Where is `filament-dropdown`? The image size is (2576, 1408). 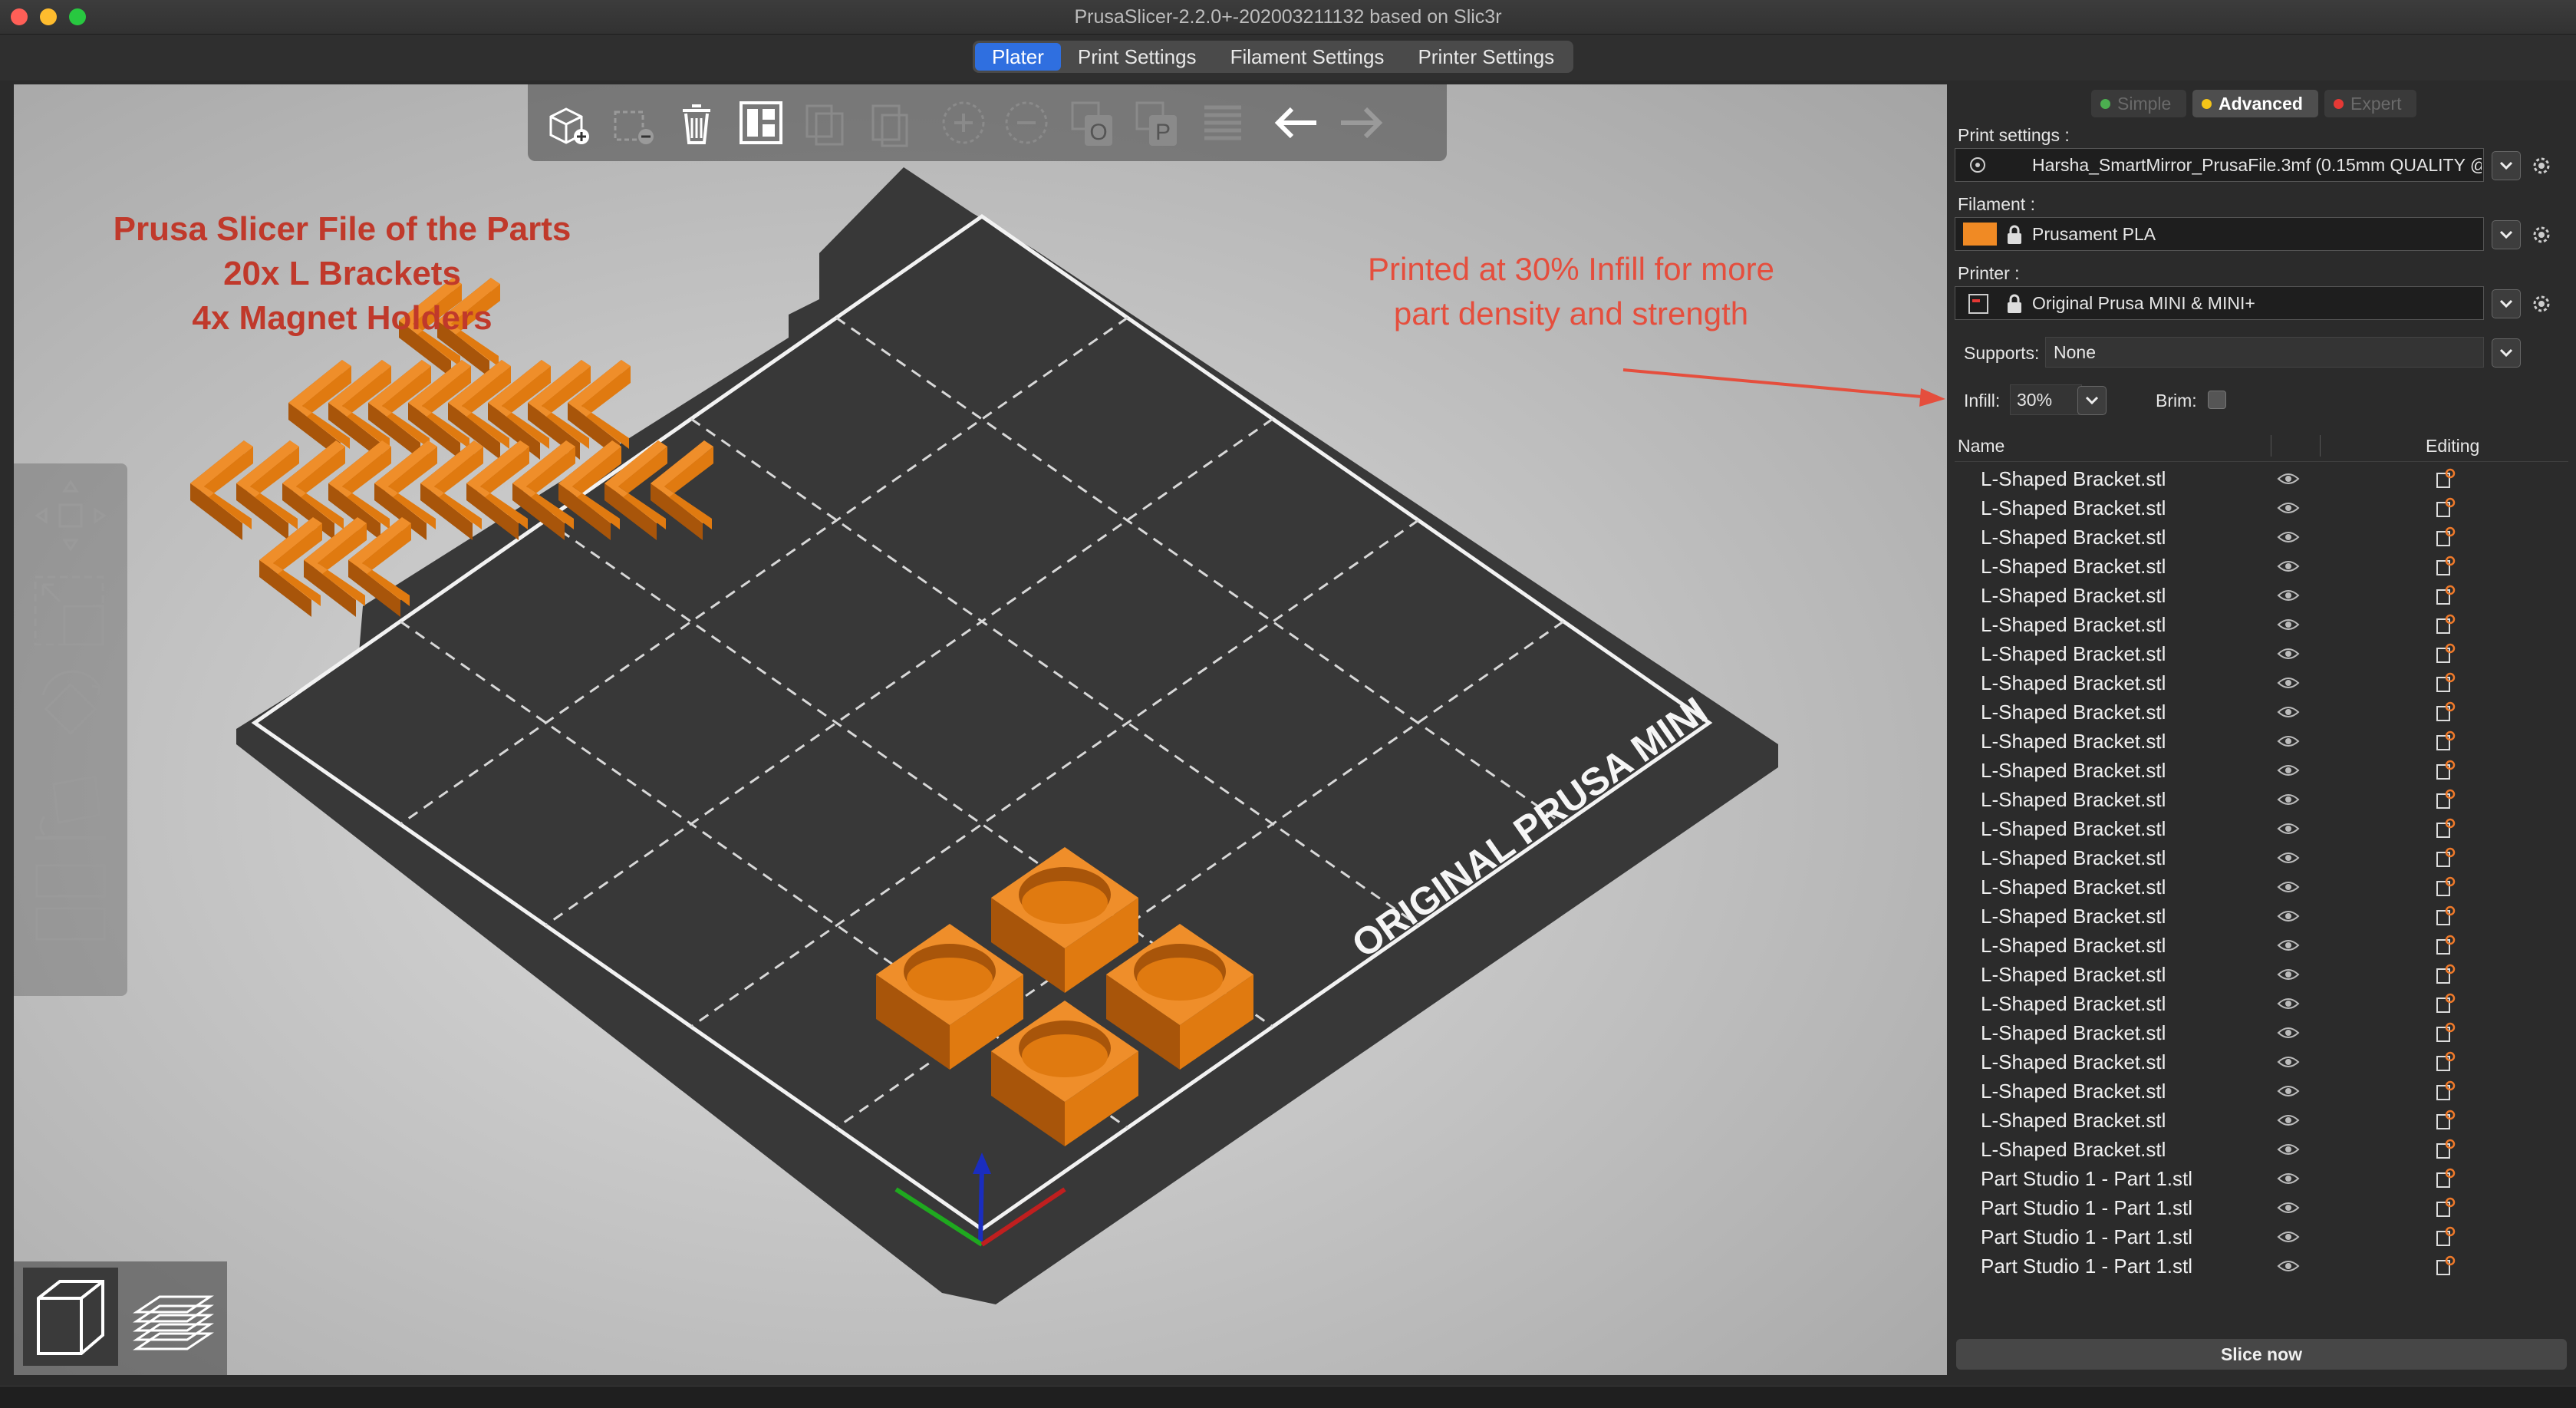 filament-dropdown is located at coordinates (2506, 234).